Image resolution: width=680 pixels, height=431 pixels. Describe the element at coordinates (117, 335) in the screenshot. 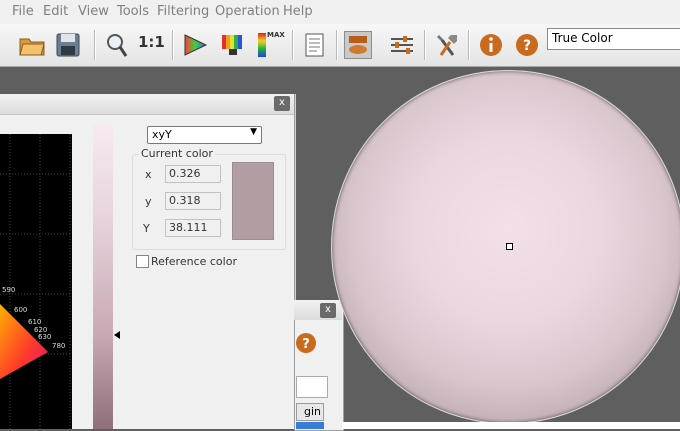

I see `level-pointer-icon` at that location.